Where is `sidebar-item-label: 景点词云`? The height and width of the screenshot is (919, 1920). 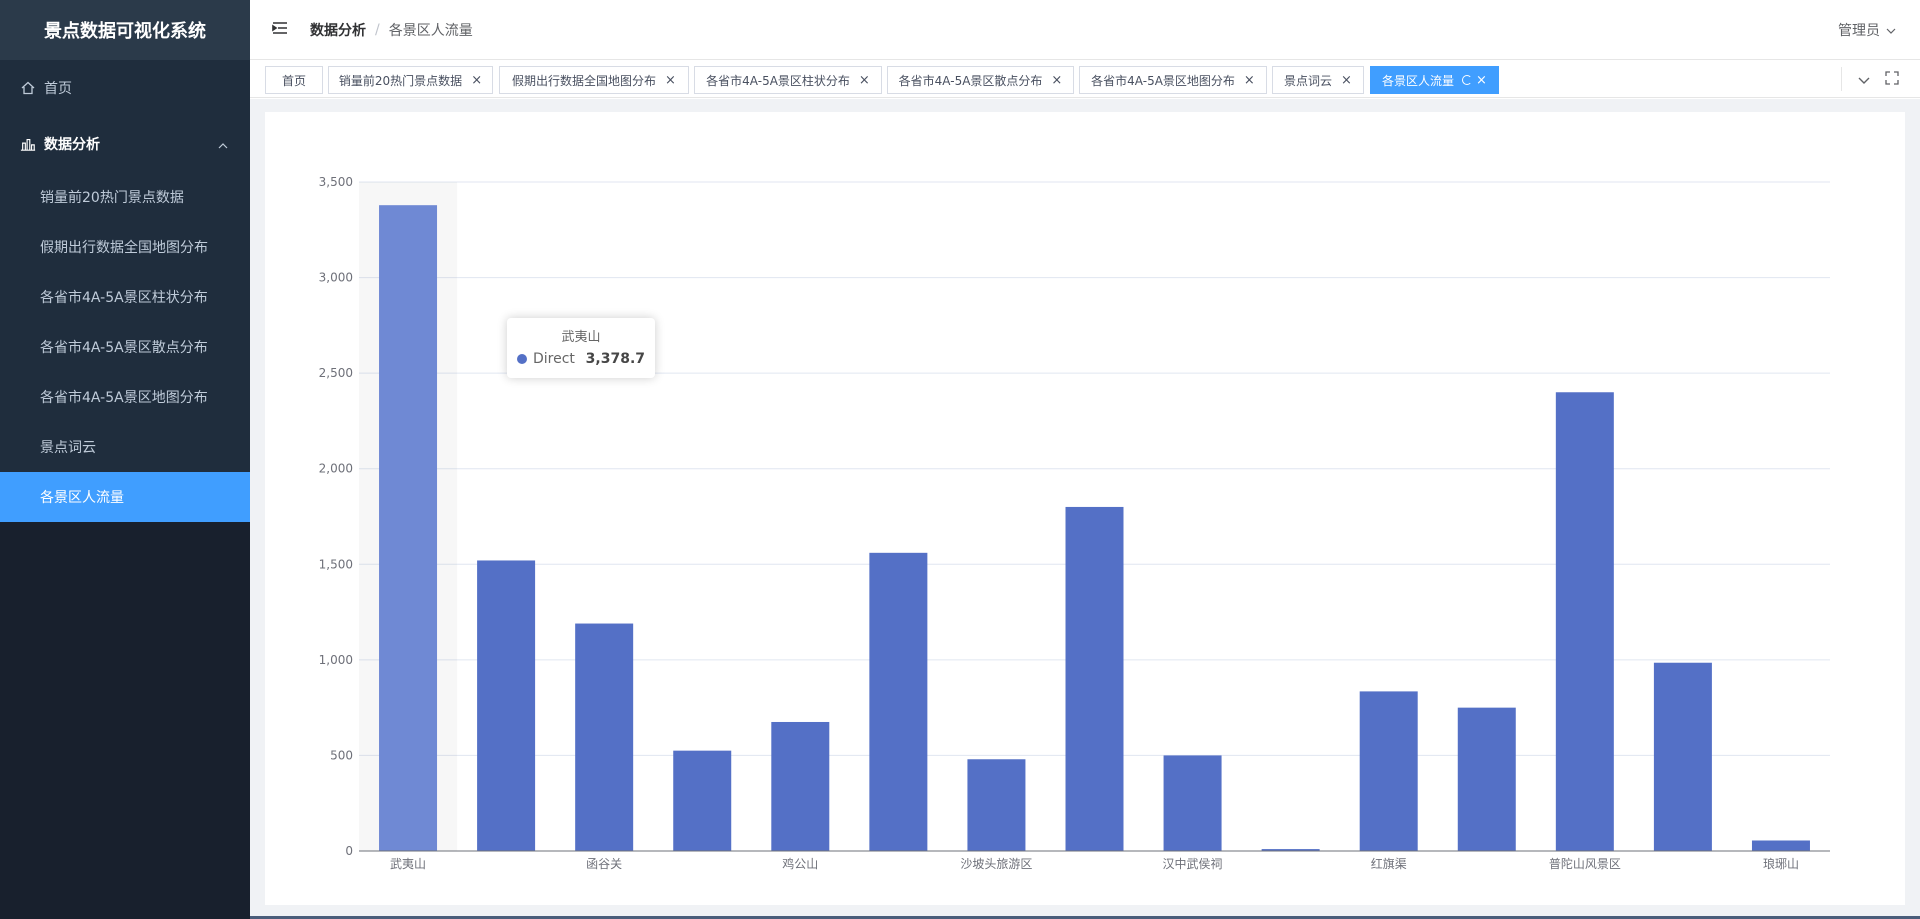 sidebar-item-label: 景点词云 is located at coordinates (68, 448).